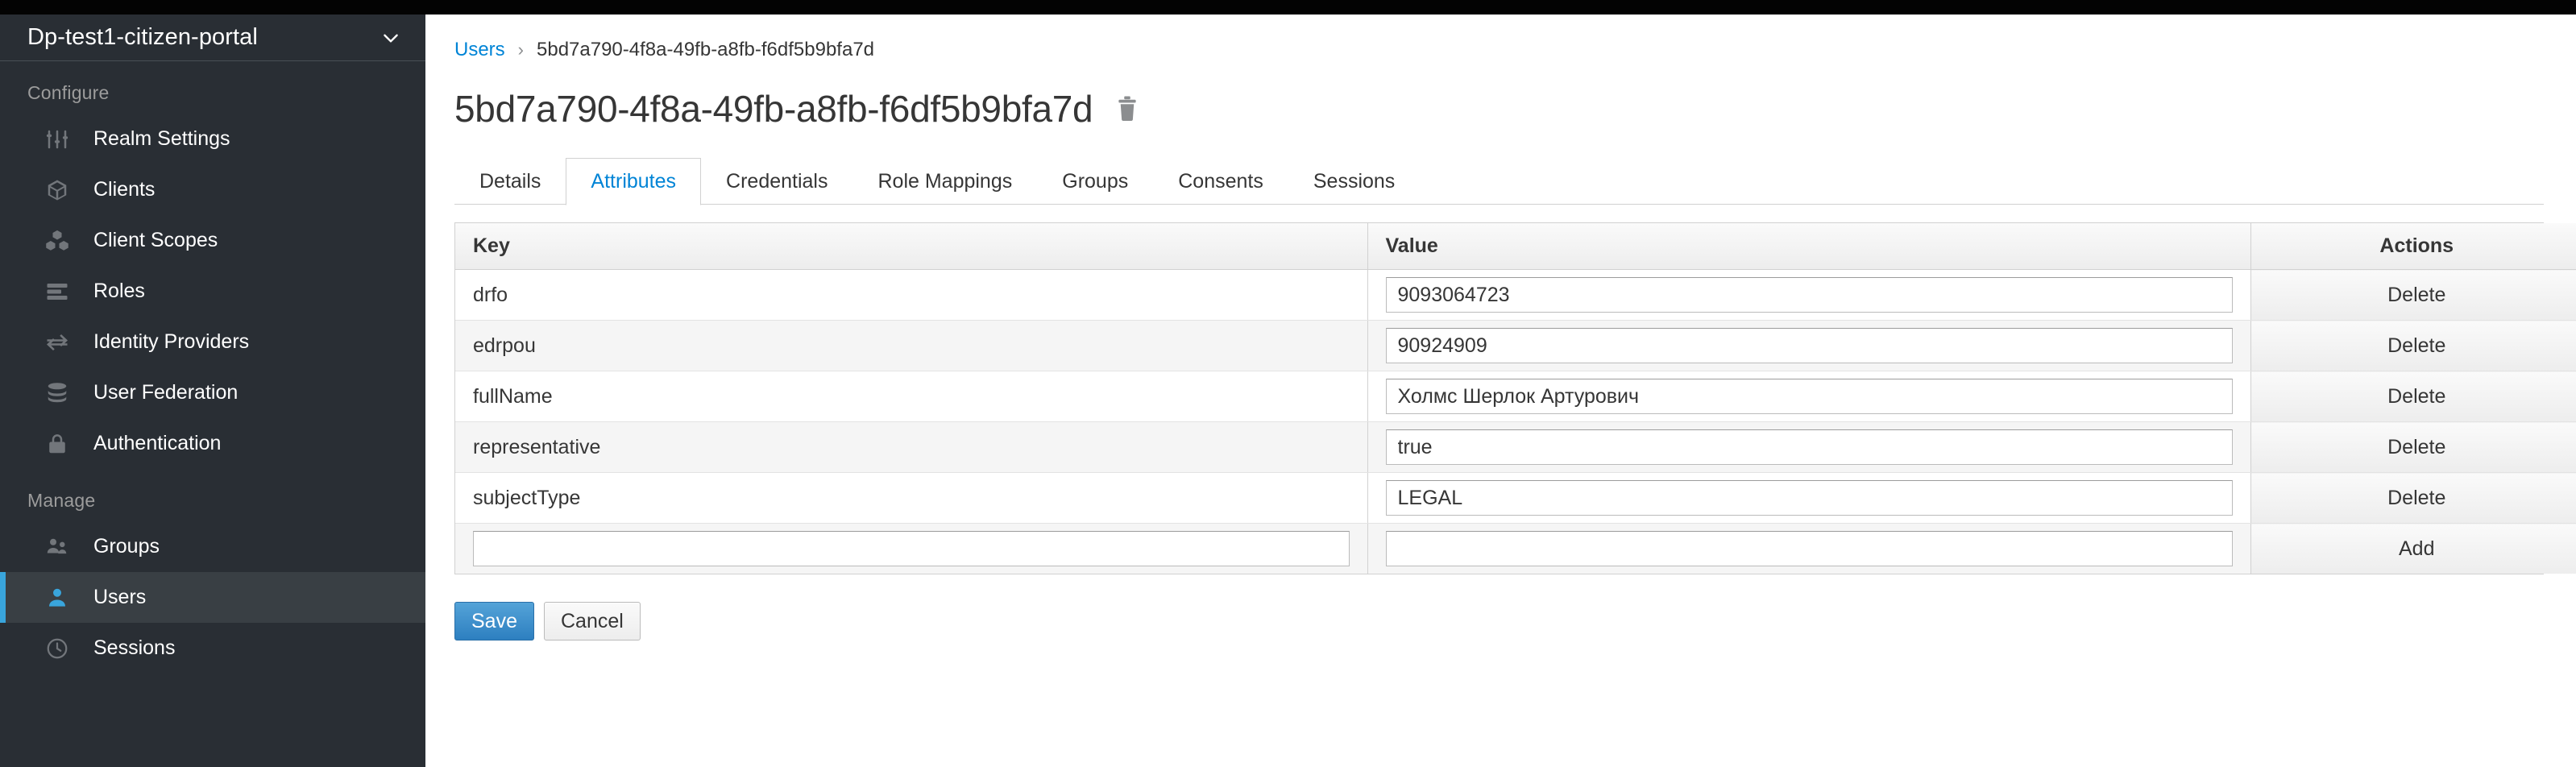  I want to click on sidebar-item-identity-providers: Identity Providers, so click(212, 342).